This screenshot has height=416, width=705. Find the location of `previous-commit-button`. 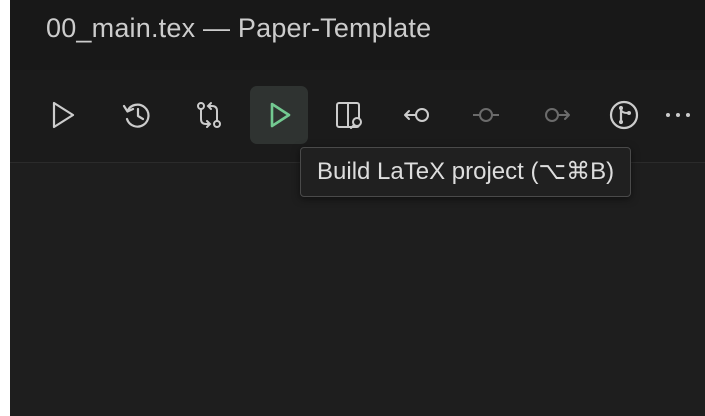

previous-commit-button is located at coordinates (418, 115).